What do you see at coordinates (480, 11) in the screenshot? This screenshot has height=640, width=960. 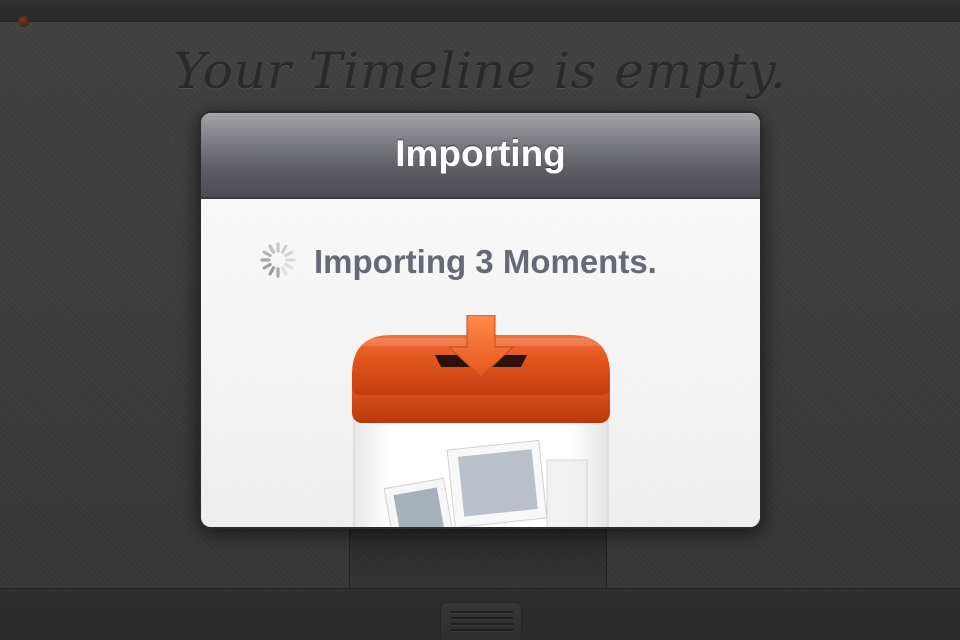 I see `top-bar` at bounding box center [480, 11].